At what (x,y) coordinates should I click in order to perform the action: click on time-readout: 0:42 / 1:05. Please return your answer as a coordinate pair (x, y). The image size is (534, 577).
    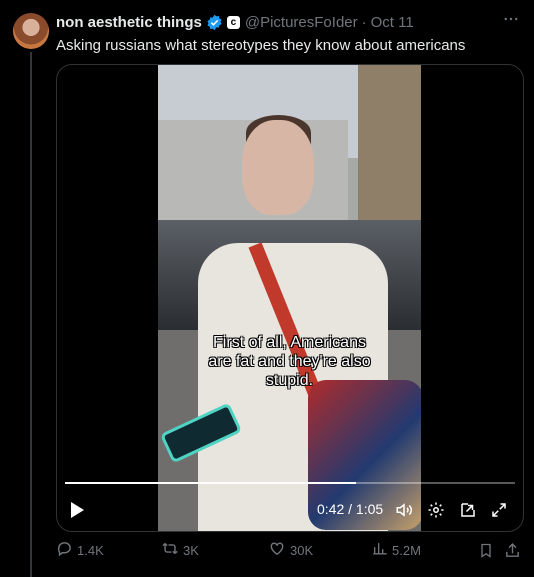
    Looking at the image, I should click on (350, 509).